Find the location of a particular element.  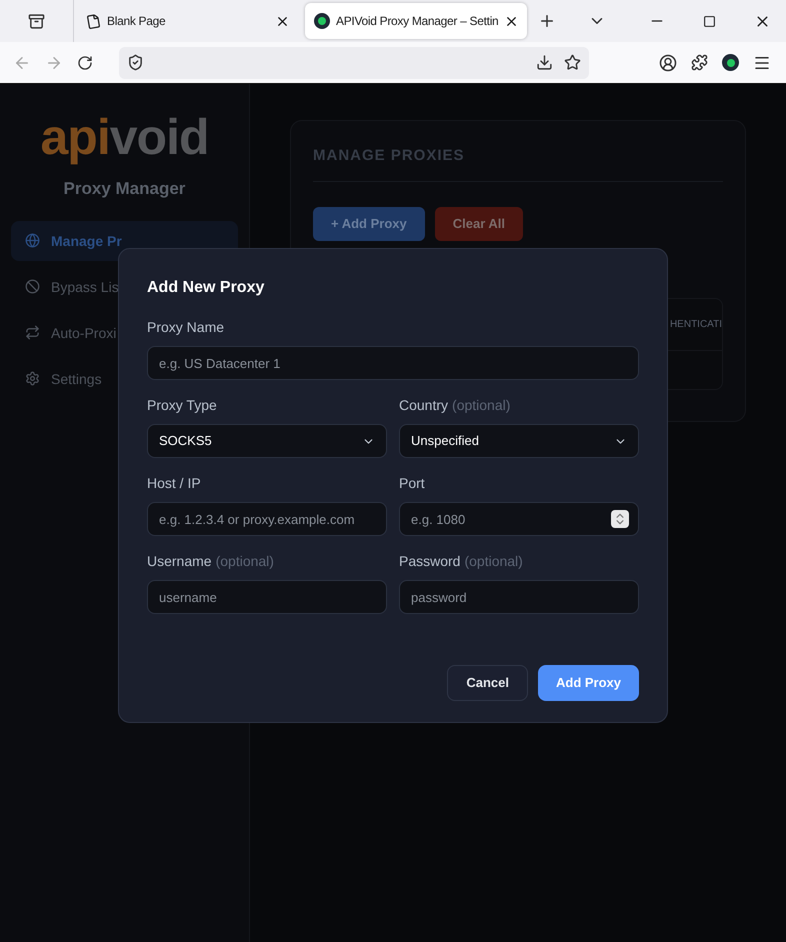

tab-title: Blank Page is located at coordinates (136, 21).